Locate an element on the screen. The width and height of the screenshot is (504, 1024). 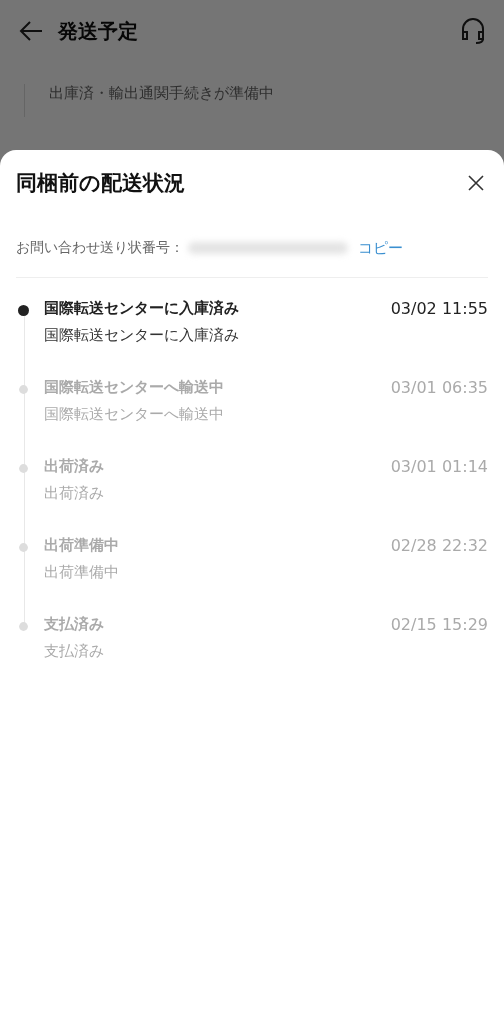
event-status: 国際転送センターに入庫済み is located at coordinates (141, 308).